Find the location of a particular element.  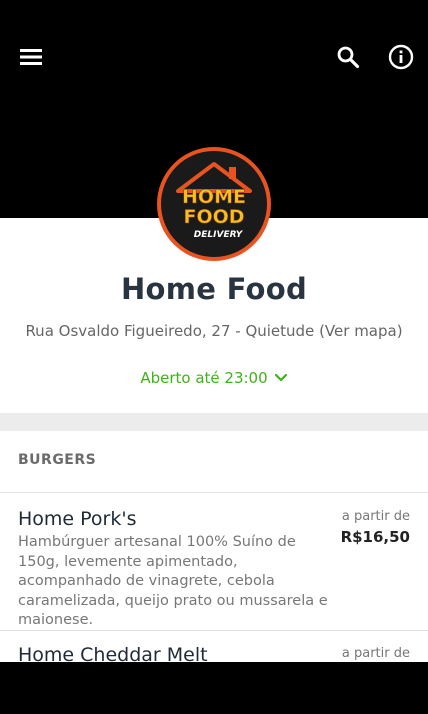

chevron-down-icon is located at coordinates (281, 378).